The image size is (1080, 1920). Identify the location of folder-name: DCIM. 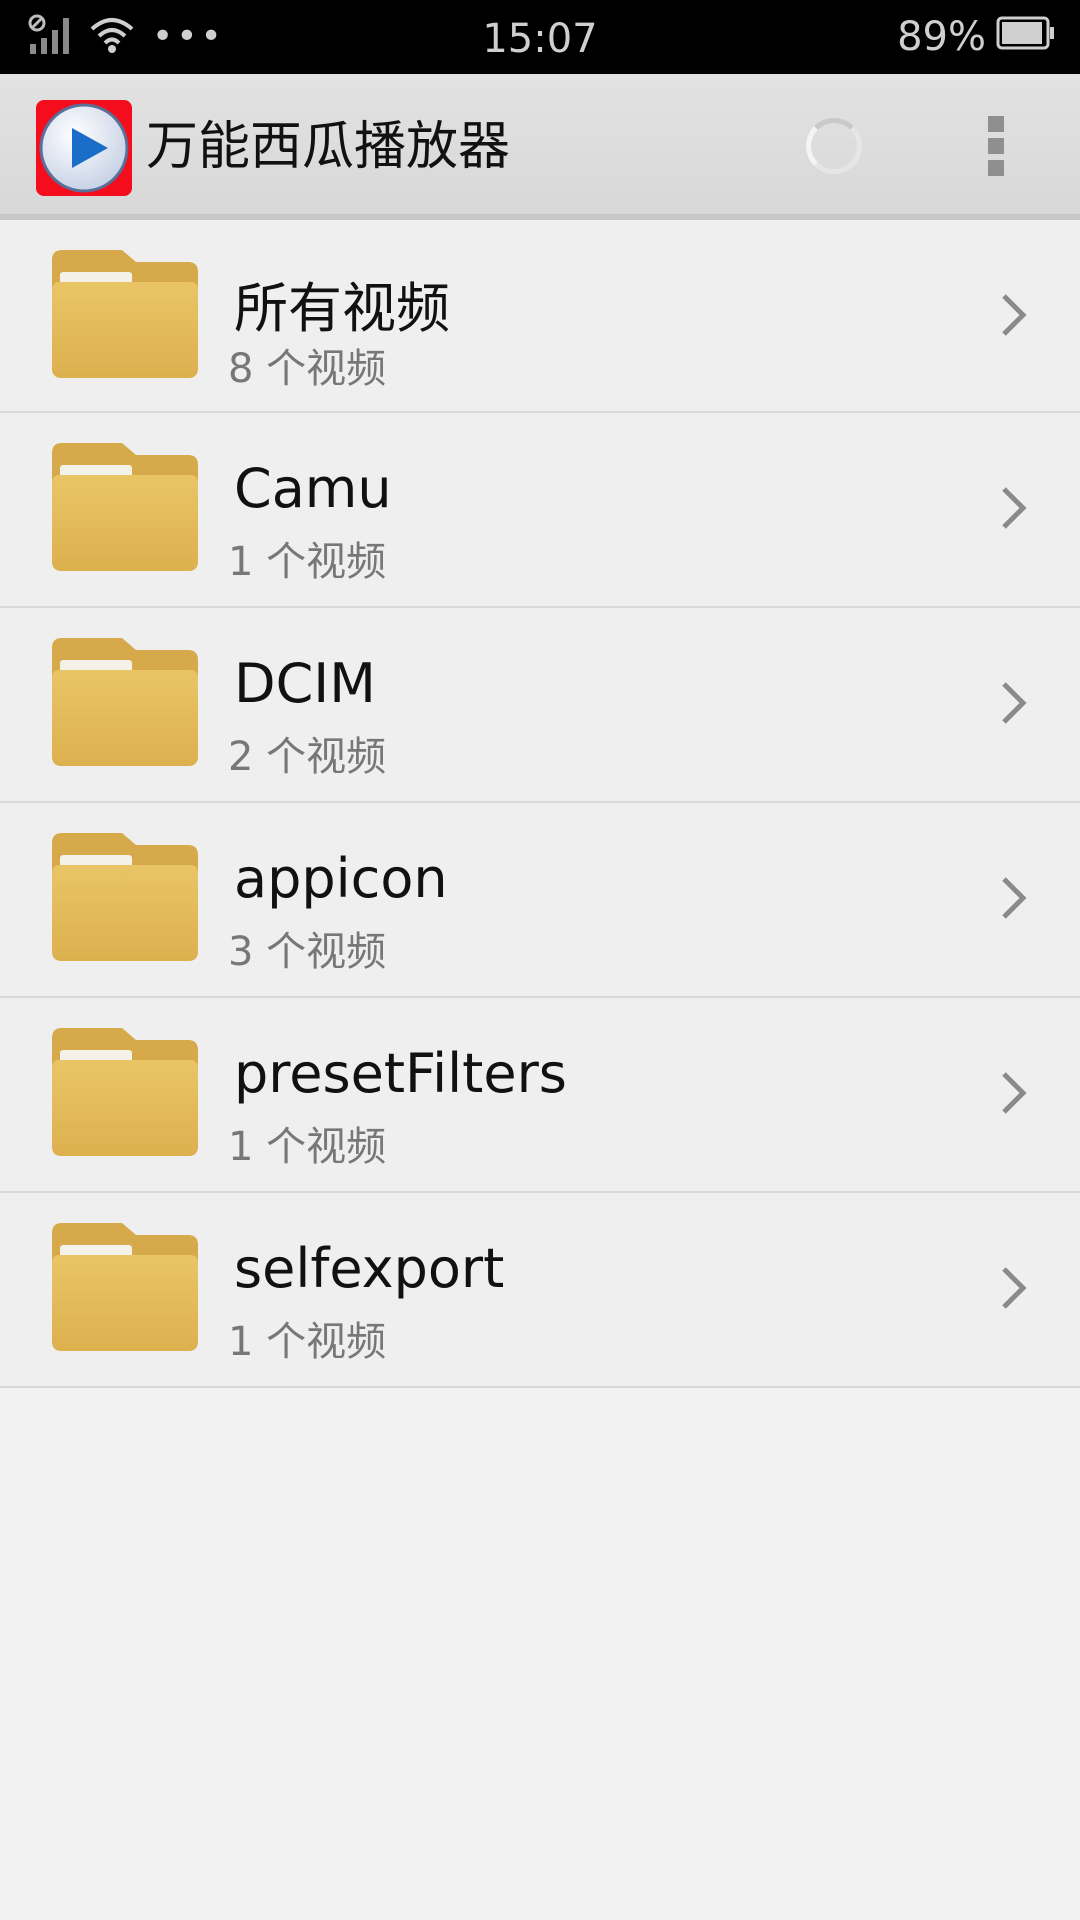
(305, 683).